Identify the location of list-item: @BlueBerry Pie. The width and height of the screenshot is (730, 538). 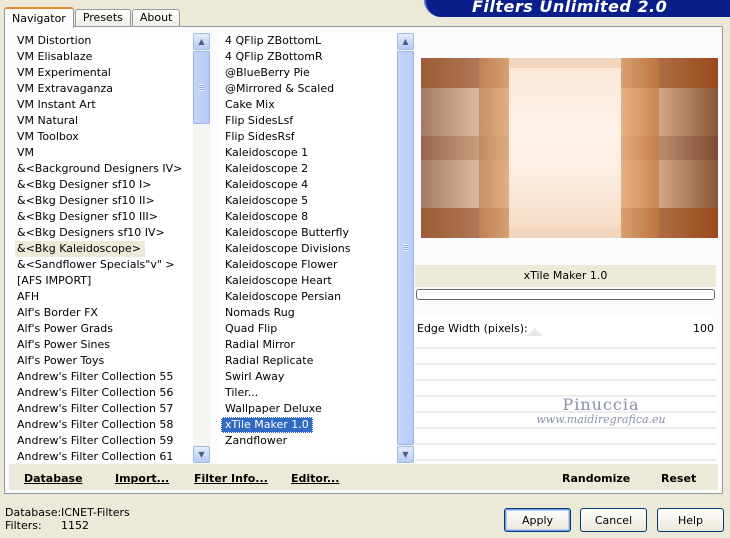
(309, 73).